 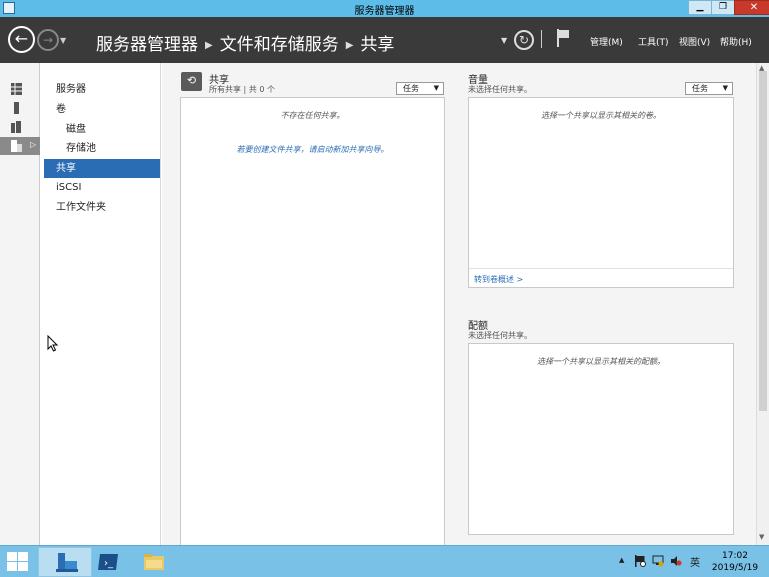 I want to click on folder-icon, so click(x=154, y=562).